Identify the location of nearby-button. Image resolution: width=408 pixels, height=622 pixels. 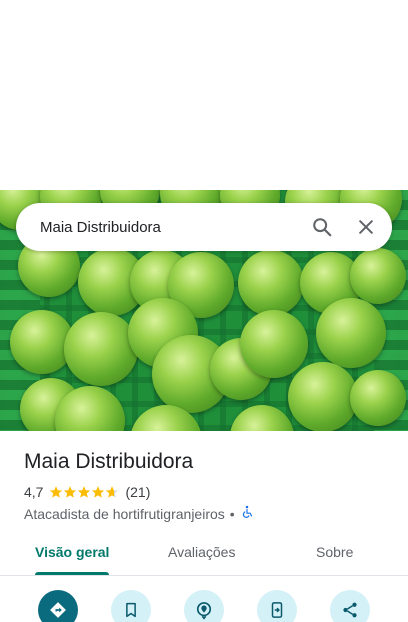
(204, 606).